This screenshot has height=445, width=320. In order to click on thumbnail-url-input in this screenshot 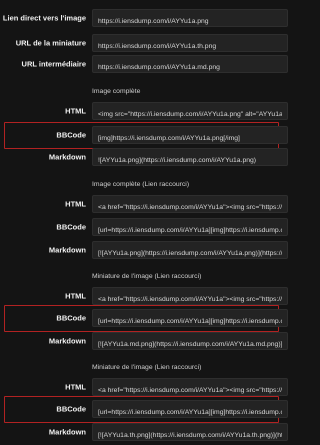, I will do `click(190, 44)`.